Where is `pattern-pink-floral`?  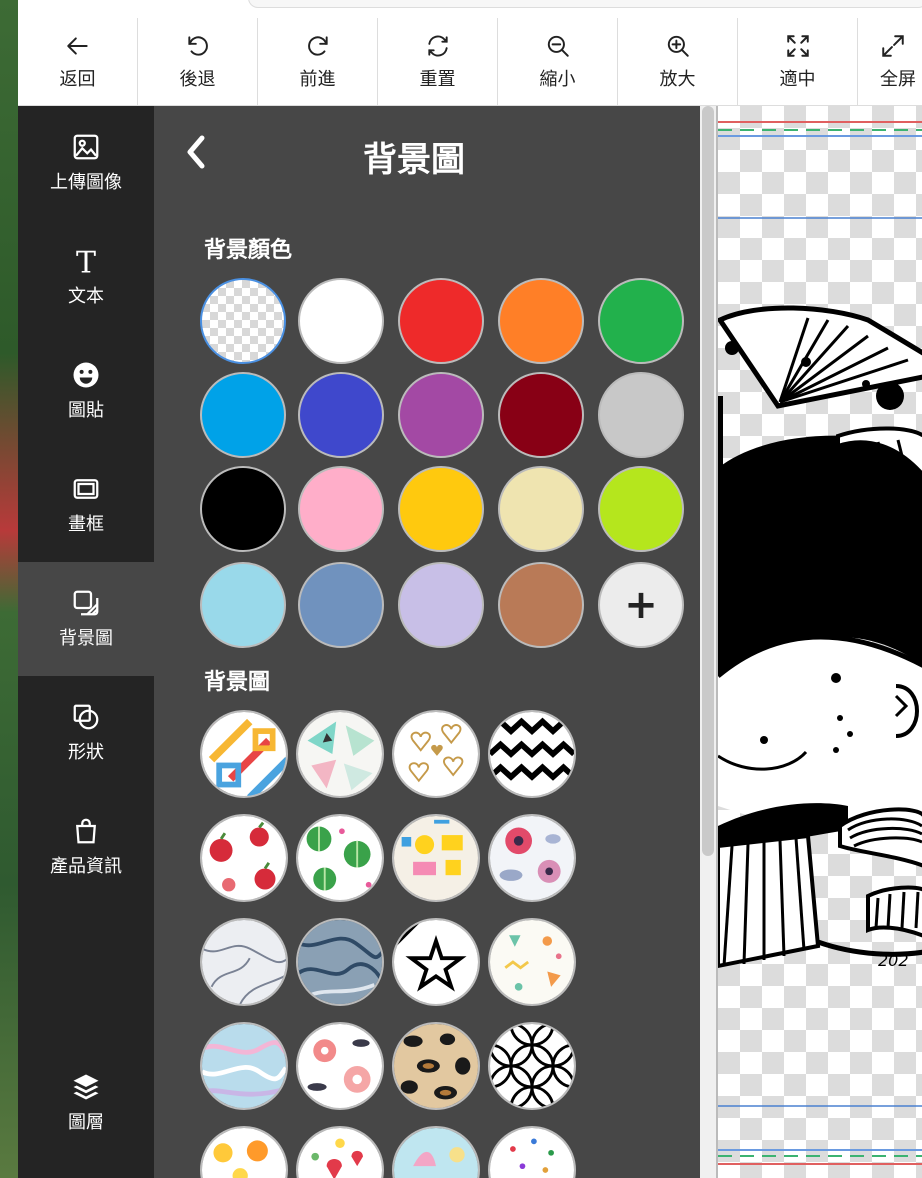
pattern-pink-floral is located at coordinates (340, 1066).